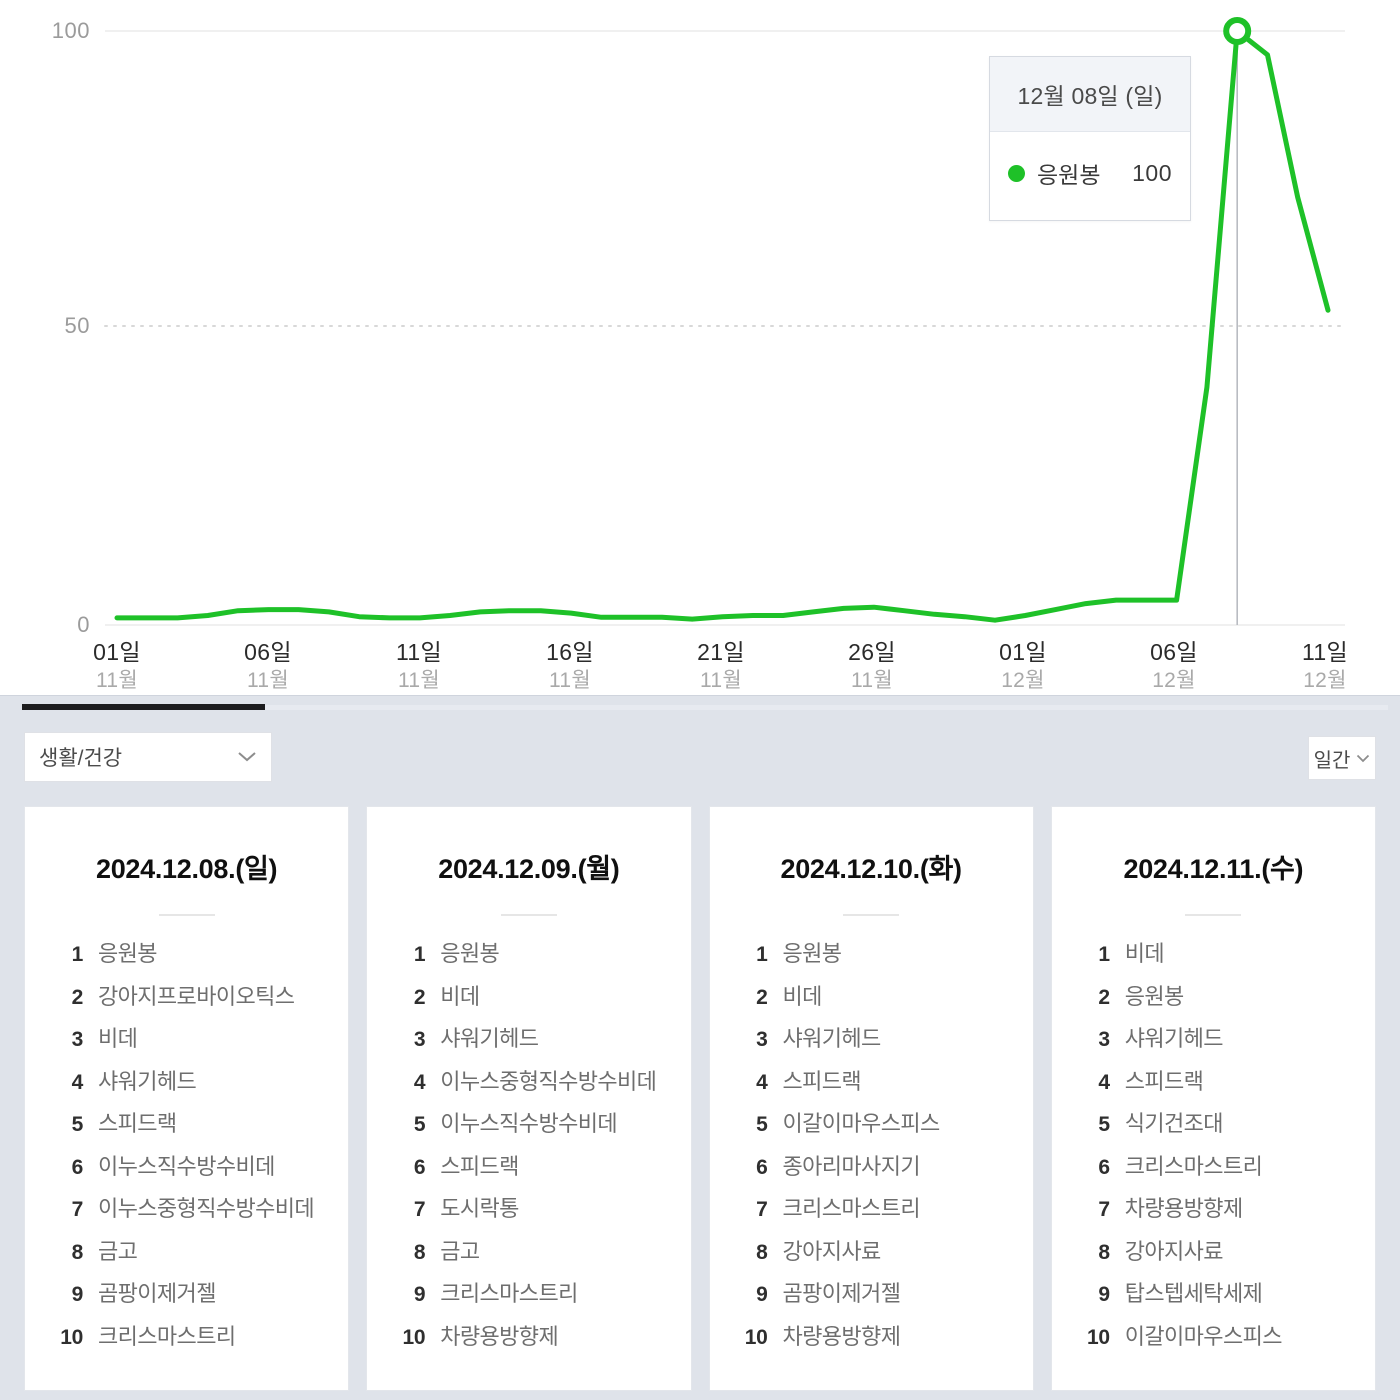 This screenshot has height=1400, width=1400. Describe the element at coordinates (419, 954) in the screenshot. I see `rank-number: 1` at that location.